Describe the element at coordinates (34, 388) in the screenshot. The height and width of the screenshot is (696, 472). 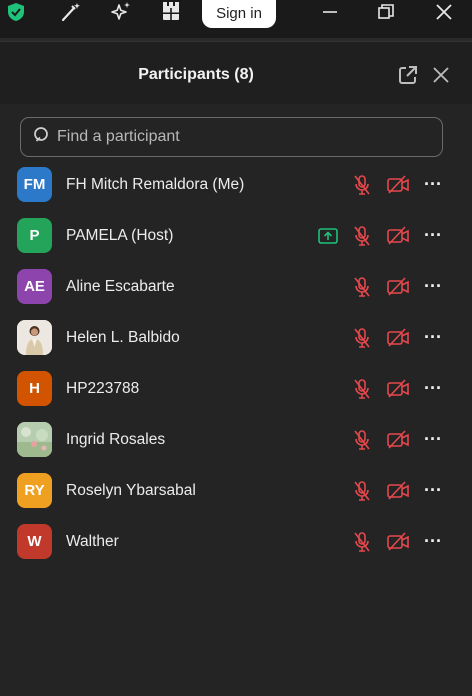
I see `avatar: H` at that location.